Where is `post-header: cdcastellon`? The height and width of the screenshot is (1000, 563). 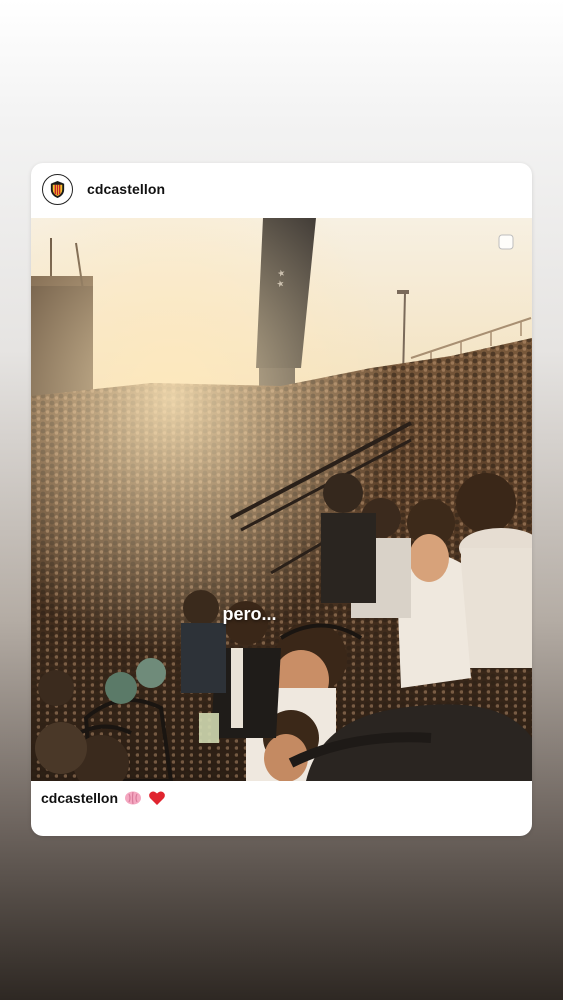 post-header: cdcastellon is located at coordinates (281, 190).